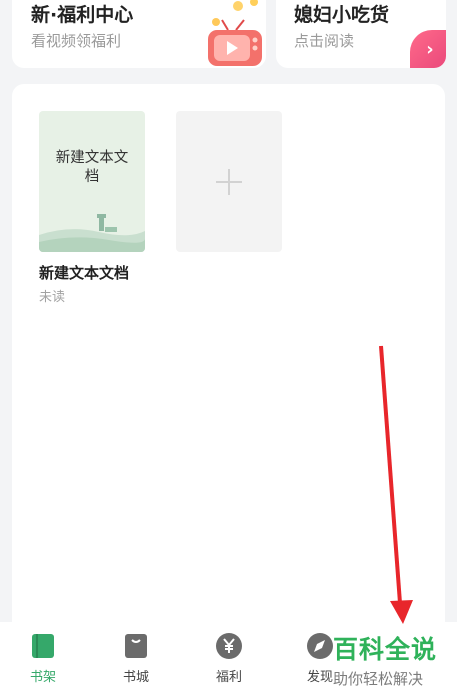 The image size is (457, 691). What do you see at coordinates (52, 297) in the screenshot?
I see `book-read-status: 未读` at bounding box center [52, 297].